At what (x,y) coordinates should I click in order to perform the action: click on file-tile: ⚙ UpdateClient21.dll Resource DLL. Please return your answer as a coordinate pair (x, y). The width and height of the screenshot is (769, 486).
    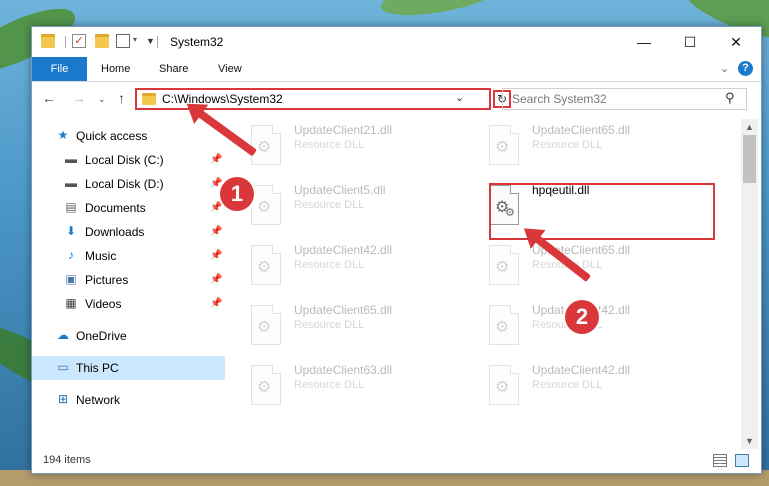
    Looking at the image, I should click on (349, 145).